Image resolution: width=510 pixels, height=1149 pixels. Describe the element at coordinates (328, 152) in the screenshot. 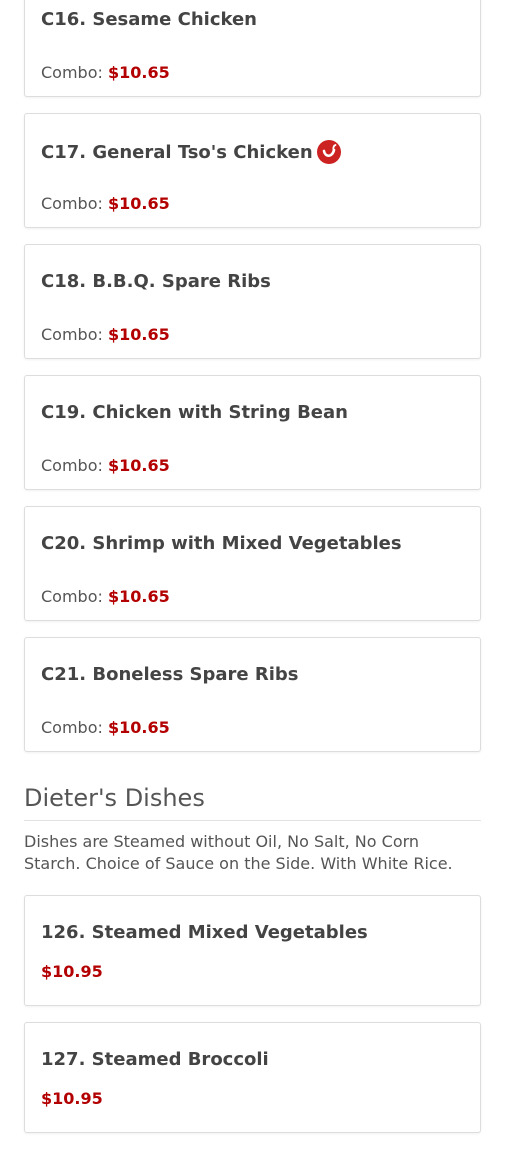

I see `hot-pepper-icon` at that location.